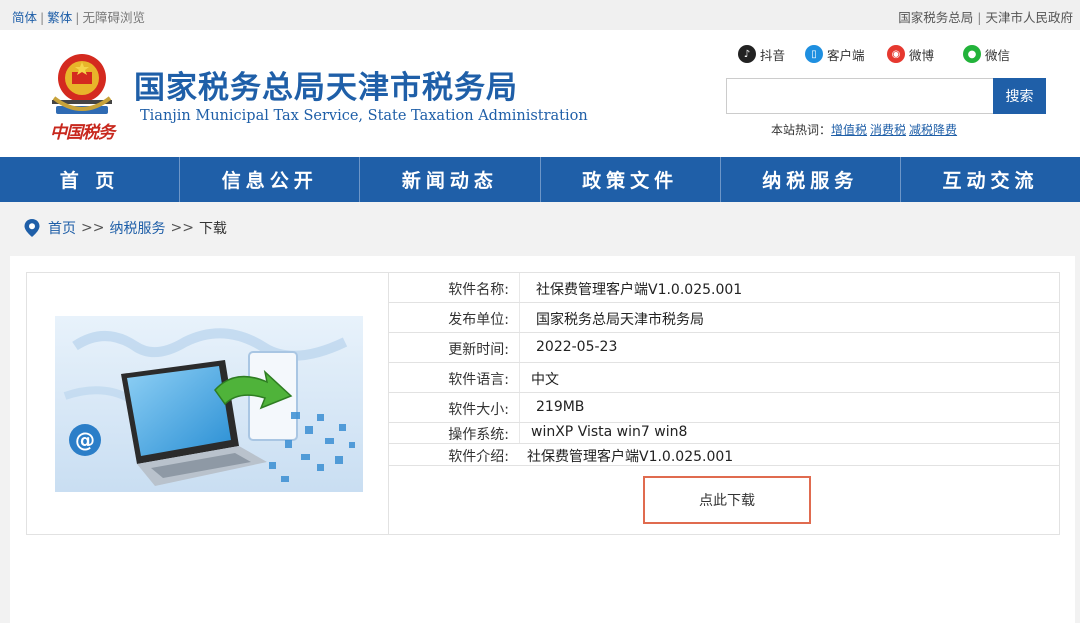  Describe the element at coordinates (811, 179) in the screenshot. I see `nav-item-tax-service: 纳税服务` at that location.